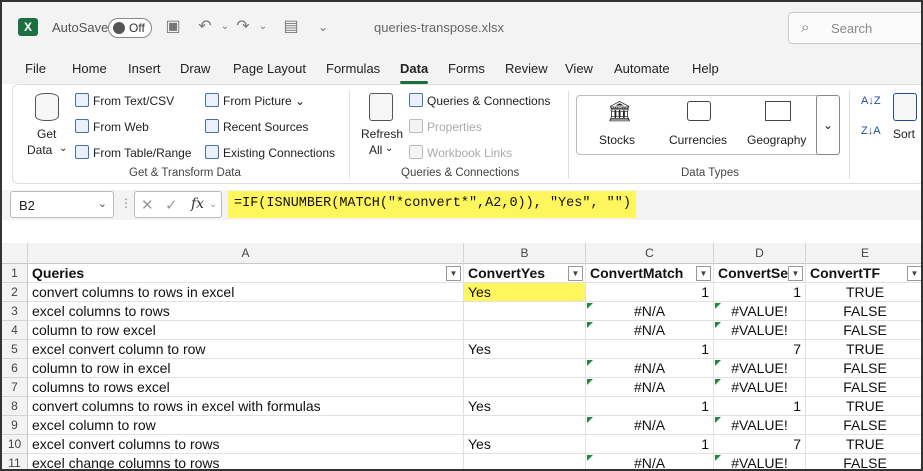 This screenshot has width=923, height=471. Describe the element at coordinates (760, 253) in the screenshot. I see `column-header-d: D` at that location.